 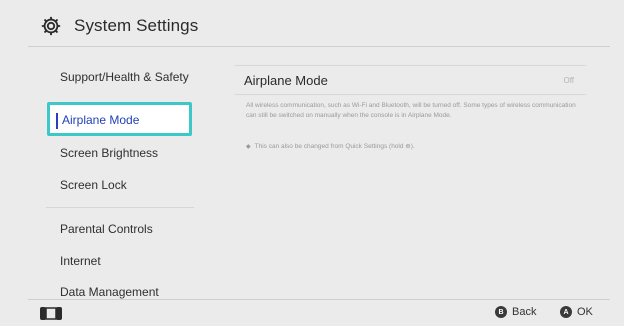 What do you see at coordinates (319, 313) in the screenshot?
I see `footer: B Back A OK` at bounding box center [319, 313].